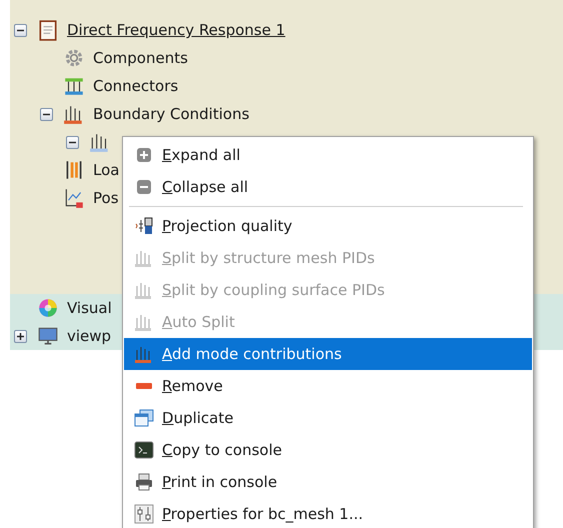 Image resolution: width=563 pixels, height=528 pixels. I want to click on terminal-icon, so click(144, 450).